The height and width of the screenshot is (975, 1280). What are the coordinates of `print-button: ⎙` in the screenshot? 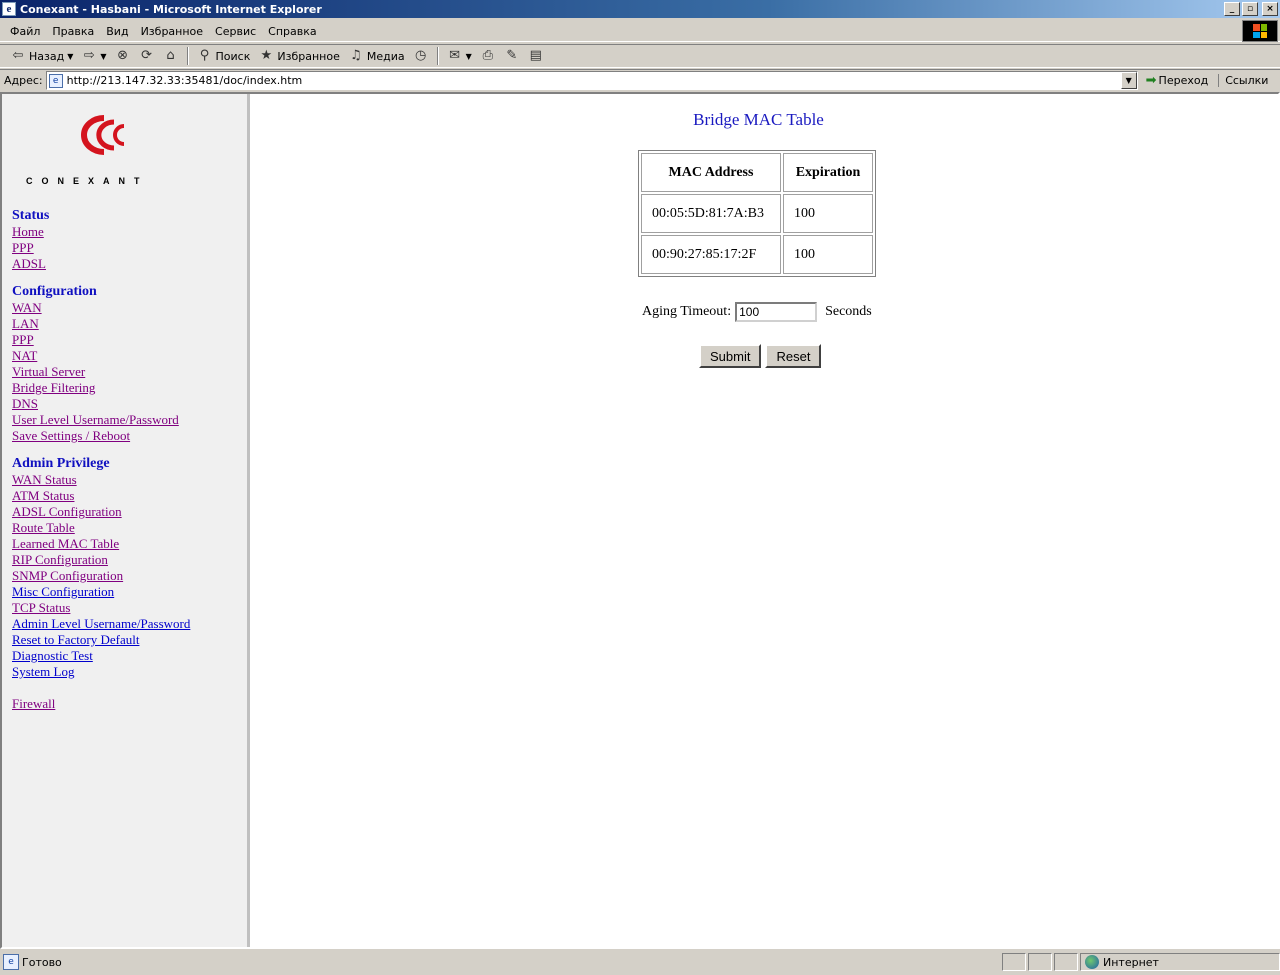 It's located at (488, 56).